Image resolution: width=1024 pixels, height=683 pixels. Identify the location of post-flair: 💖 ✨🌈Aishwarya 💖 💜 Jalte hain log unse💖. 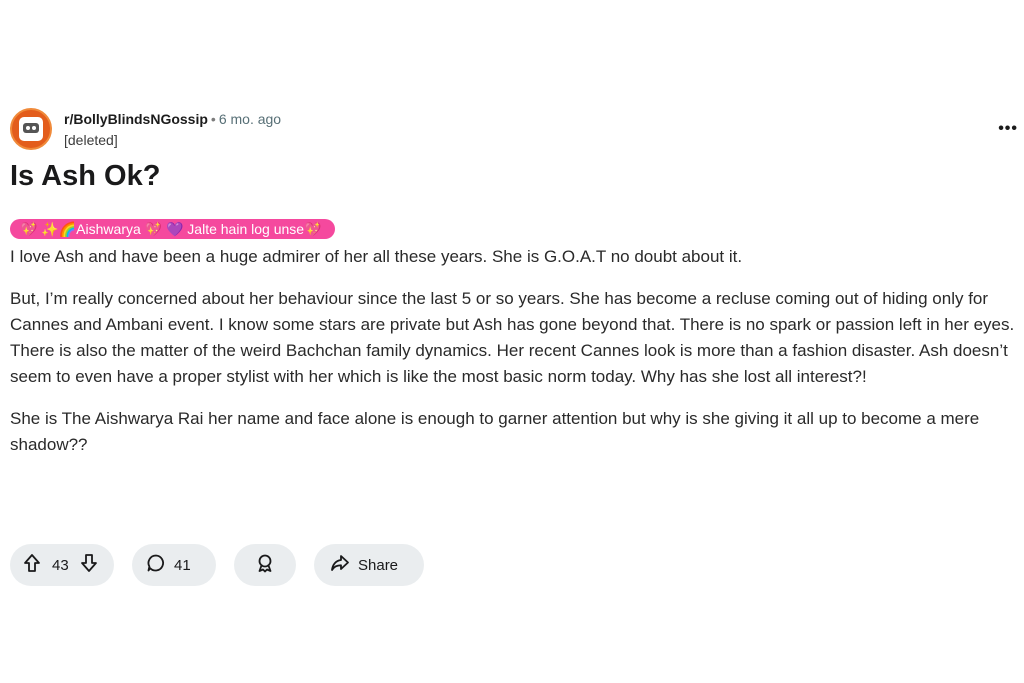
(173, 229).